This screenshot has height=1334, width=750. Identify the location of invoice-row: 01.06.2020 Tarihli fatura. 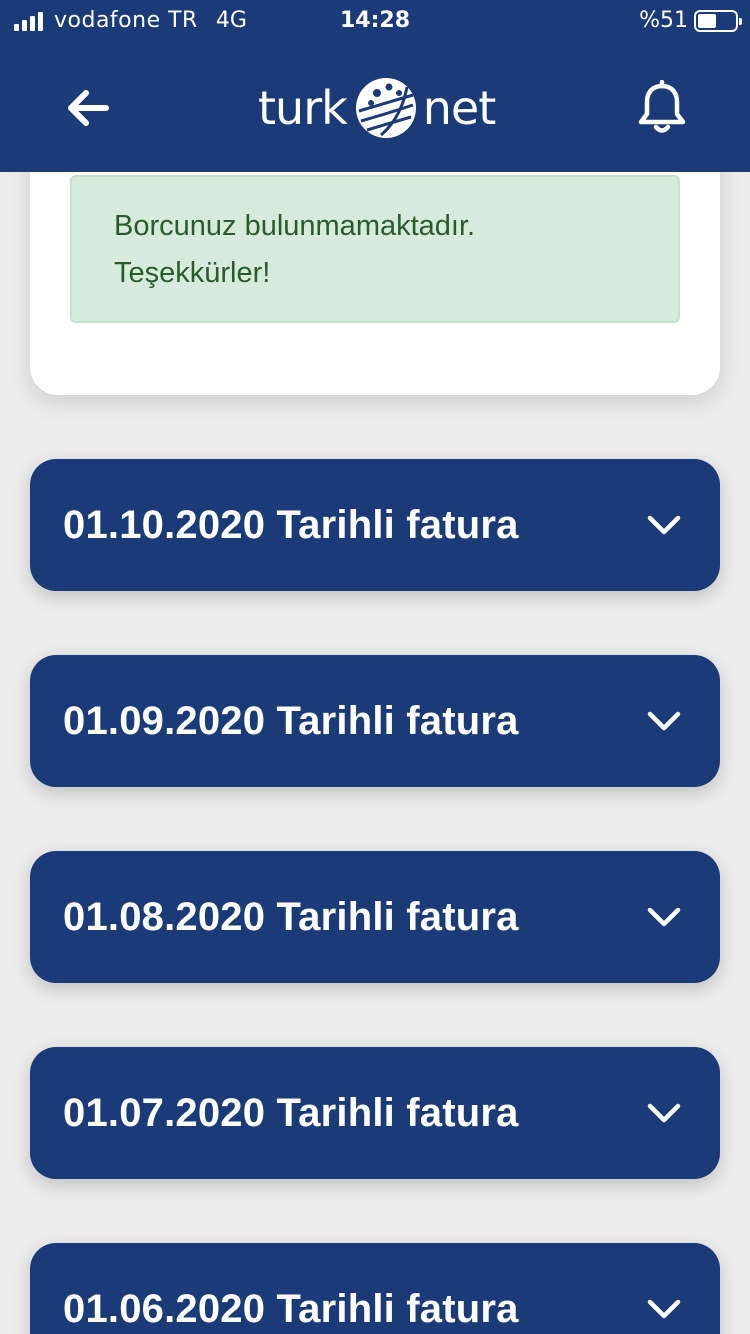
(375, 1288).